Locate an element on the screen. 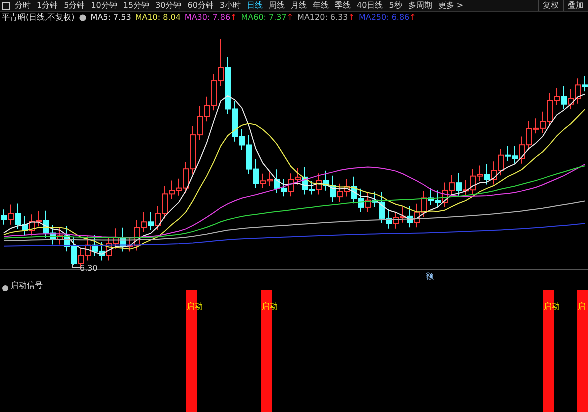 Image resolution: width=588 pixels, height=412 pixels. period-tab: 多周期 is located at coordinates (420, 5).